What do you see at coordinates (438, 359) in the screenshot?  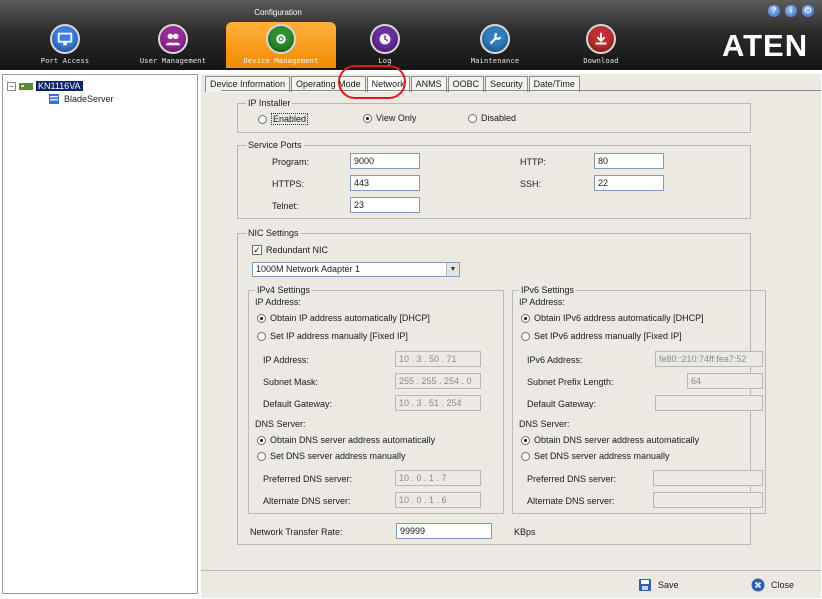 I see `ipv4-ip-input: 10 . 3 . 50 . 71` at bounding box center [438, 359].